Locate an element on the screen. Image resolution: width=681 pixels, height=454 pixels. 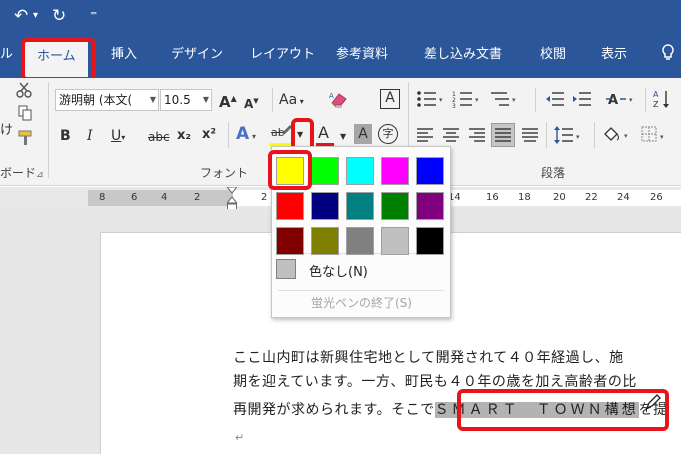
underline-label: U is located at coordinates (116, 136).